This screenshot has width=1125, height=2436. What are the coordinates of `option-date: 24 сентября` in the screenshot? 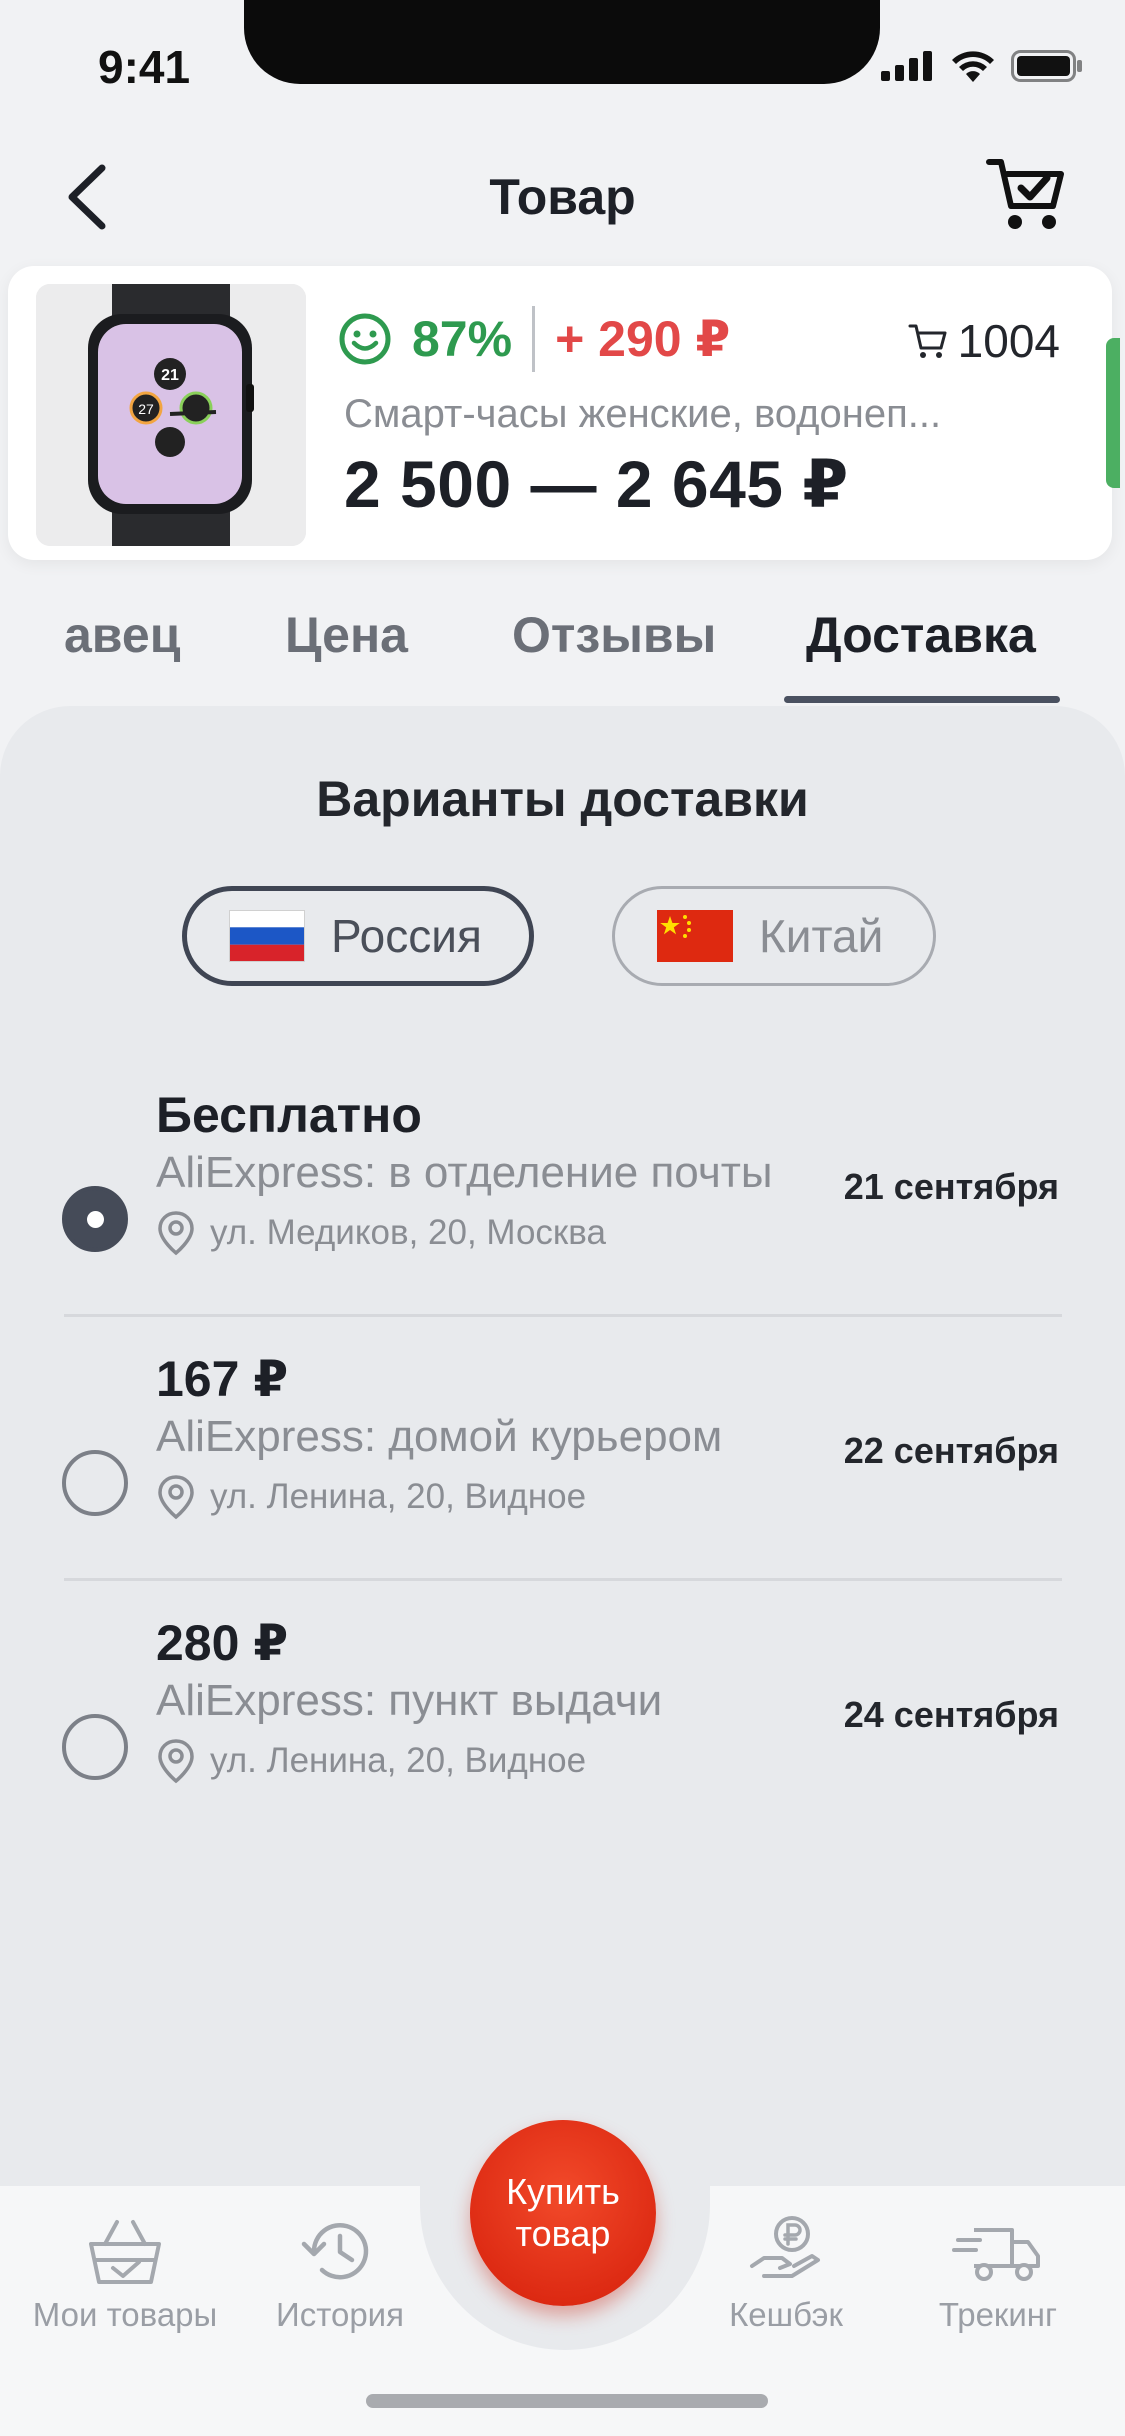 It's located at (951, 1714).